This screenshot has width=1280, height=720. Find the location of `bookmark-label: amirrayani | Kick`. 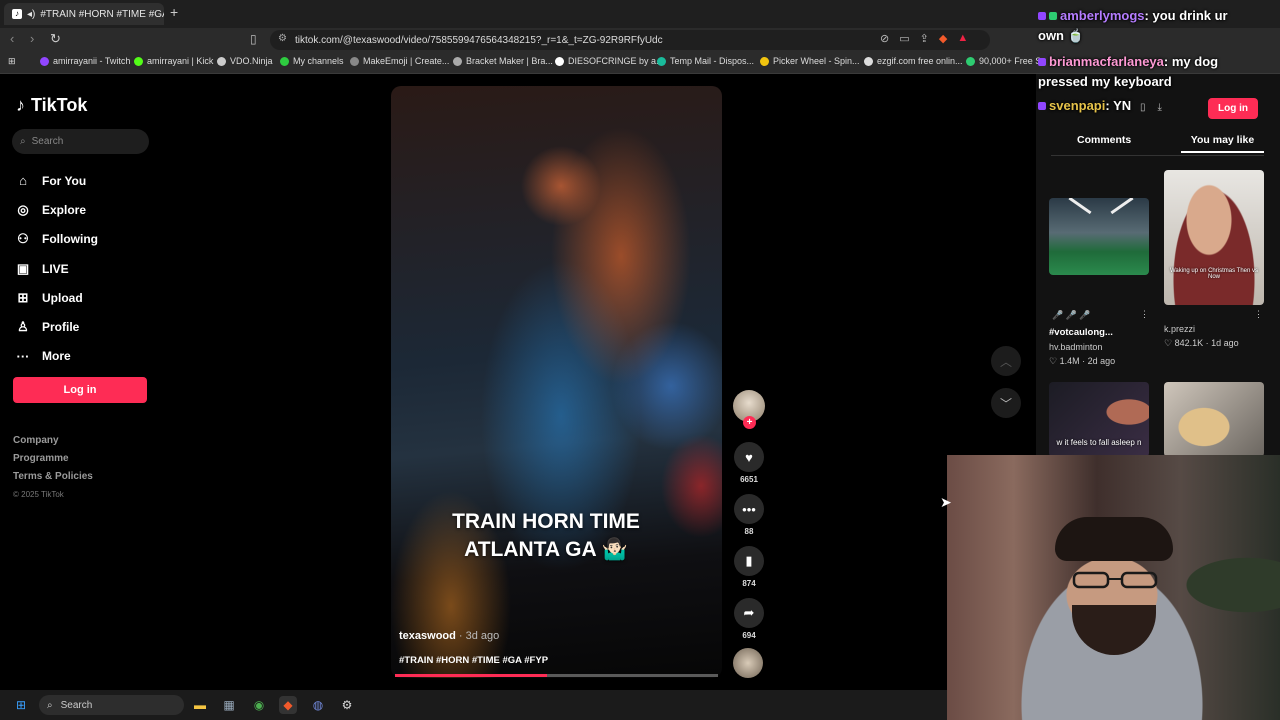

bookmark-label: amirrayani | Kick is located at coordinates (180, 61).